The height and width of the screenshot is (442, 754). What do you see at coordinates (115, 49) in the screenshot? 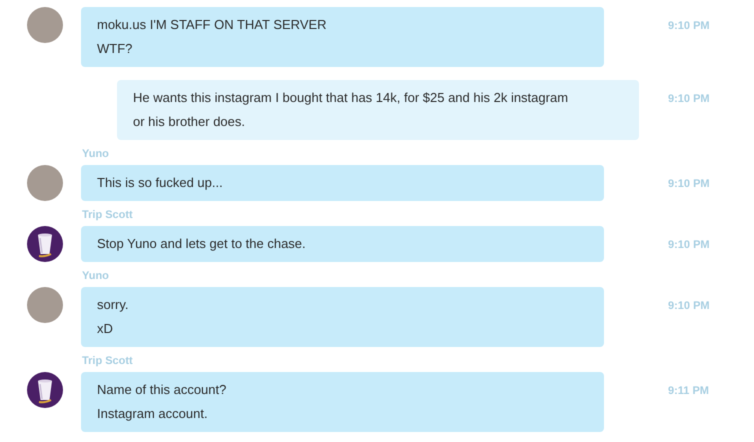
I see `message-text: WTF?` at bounding box center [115, 49].